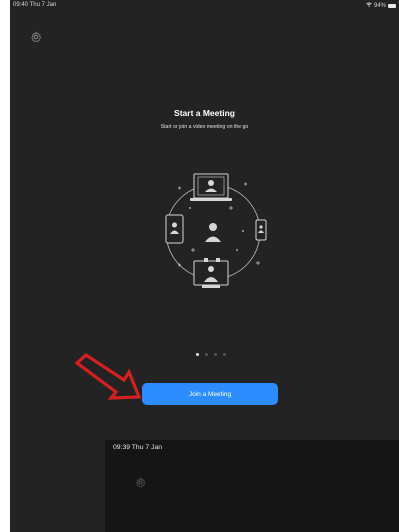 This screenshot has height=532, width=399. I want to click on wifi-icon, so click(369, 5).